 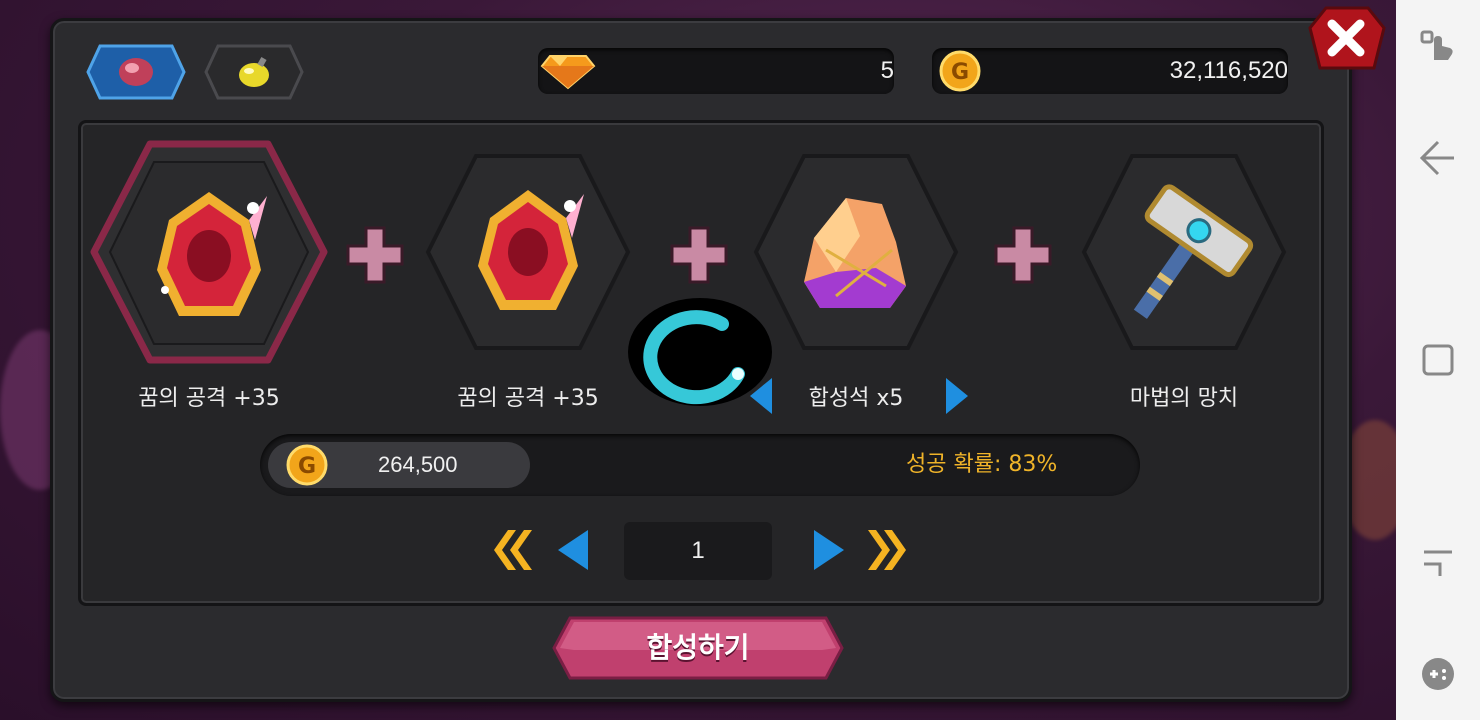 What do you see at coordinates (698, 551) in the screenshot?
I see `page-number: 1` at bounding box center [698, 551].